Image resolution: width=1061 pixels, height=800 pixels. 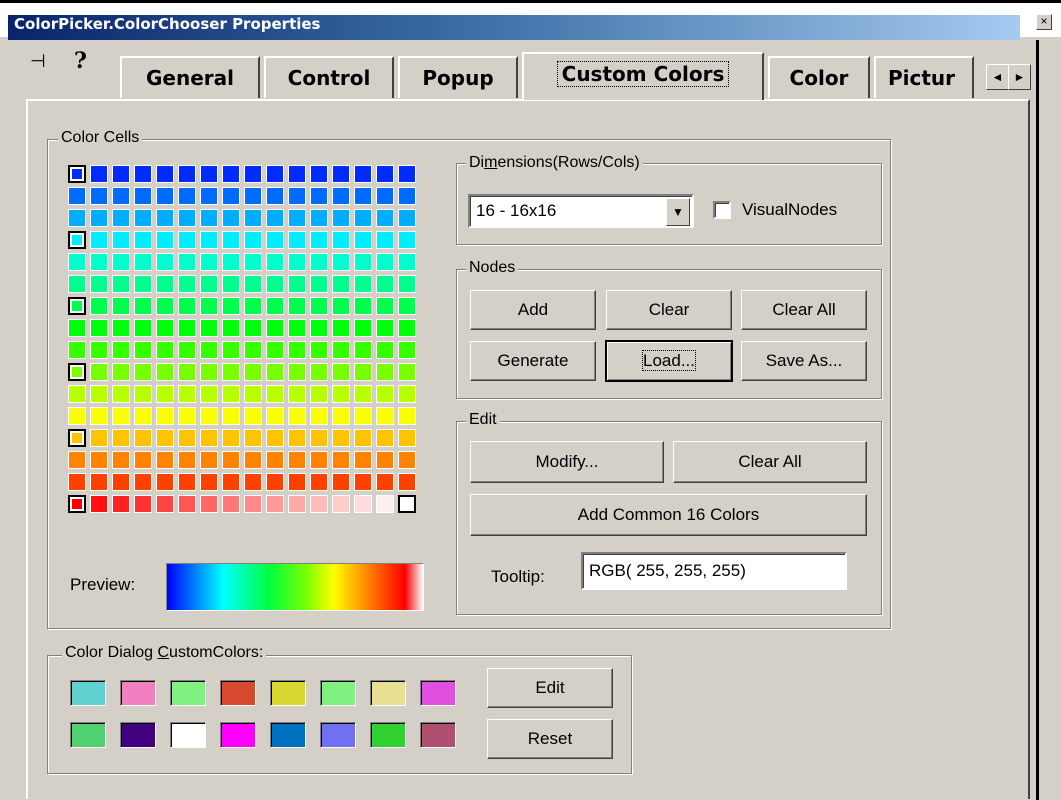 What do you see at coordinates (714, 571) in the screenshot?
I see `tooltip-input: RGB( 255, 255, 255)` at bounding box center [714, 571].